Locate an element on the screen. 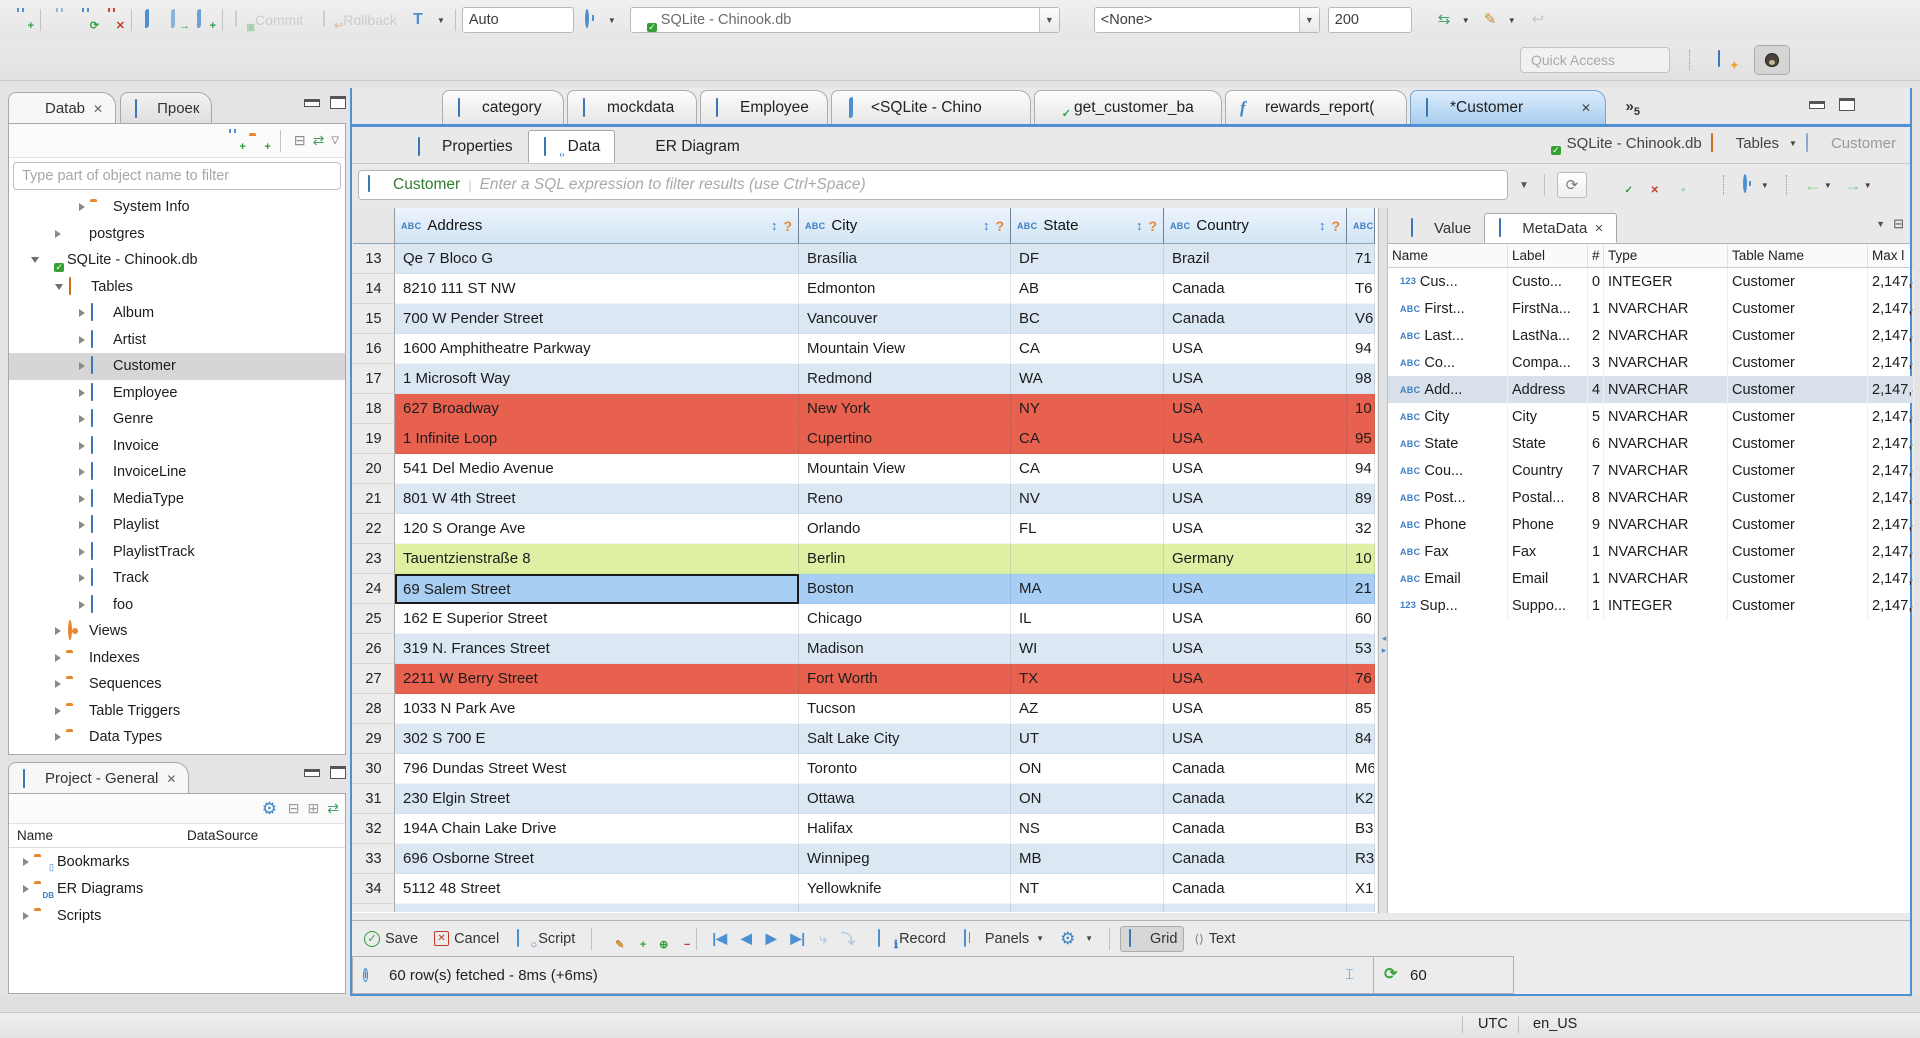  tab-value-viewer: Value is located at coordinates (1440, 228).